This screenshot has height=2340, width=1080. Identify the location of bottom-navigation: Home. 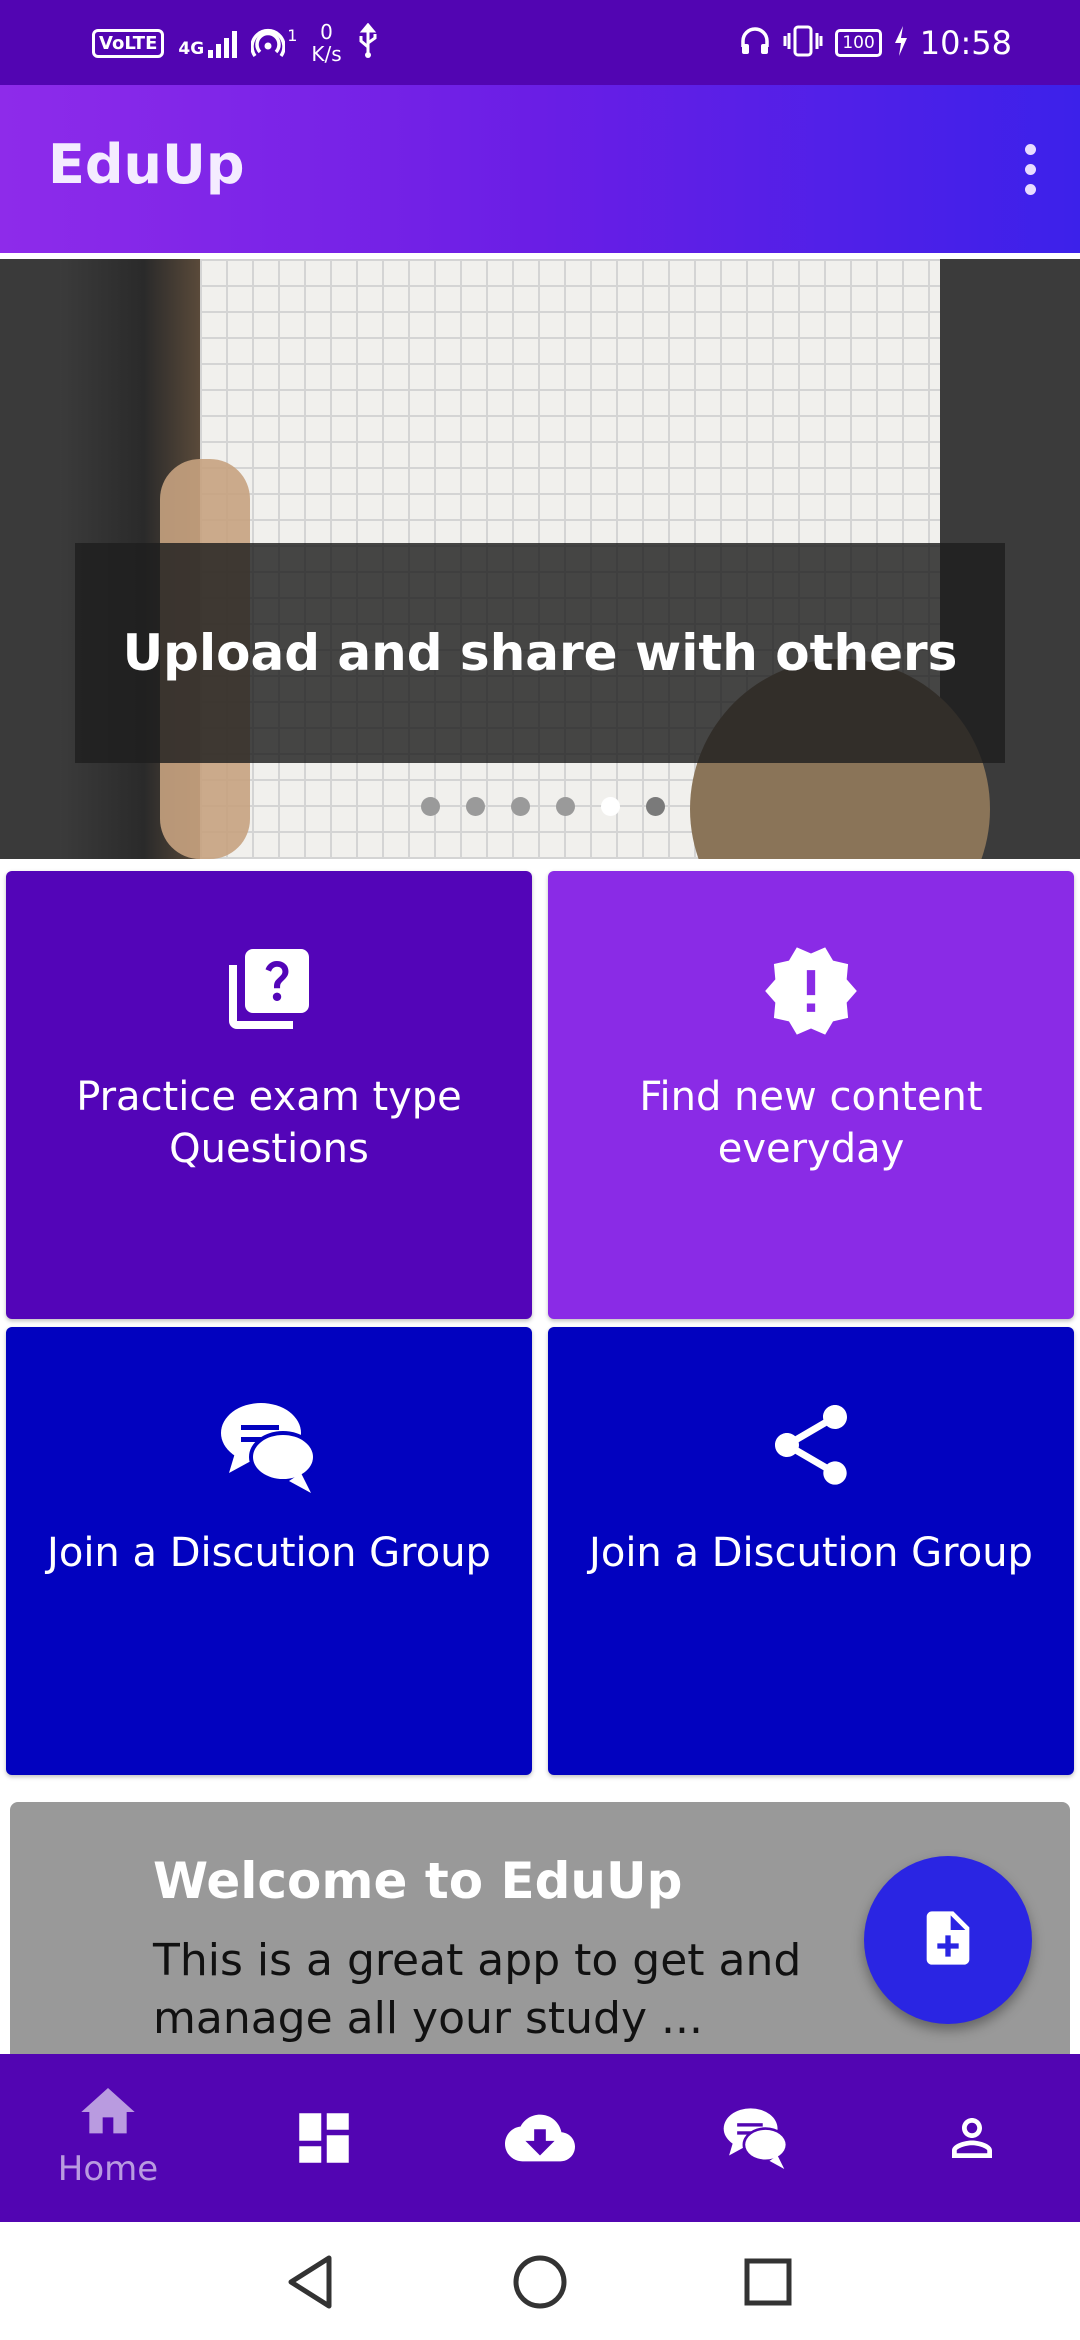
(540, 2138).